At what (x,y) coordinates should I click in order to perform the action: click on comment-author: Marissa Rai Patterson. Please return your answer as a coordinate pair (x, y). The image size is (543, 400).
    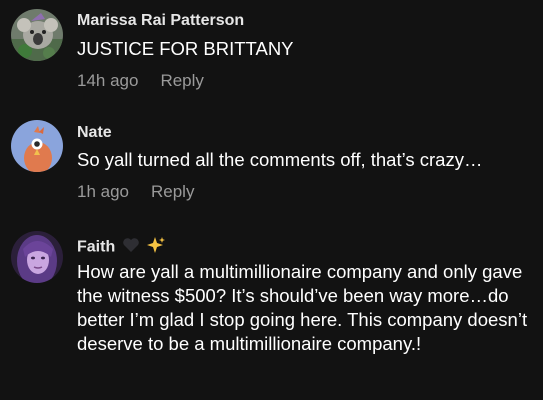
    Looking at the image, I should click on (160, 21).